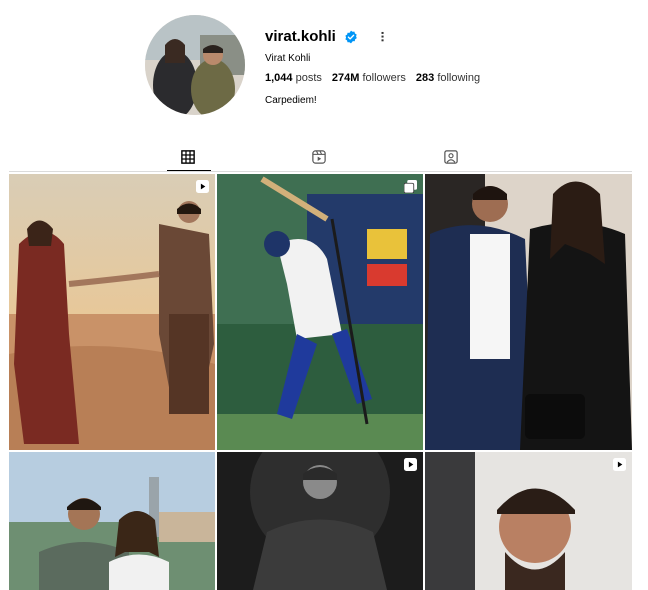  Describe the element at coordinates (293, 78) in the screenshot. I see `posts-stat: 1,044 posts` at that location.